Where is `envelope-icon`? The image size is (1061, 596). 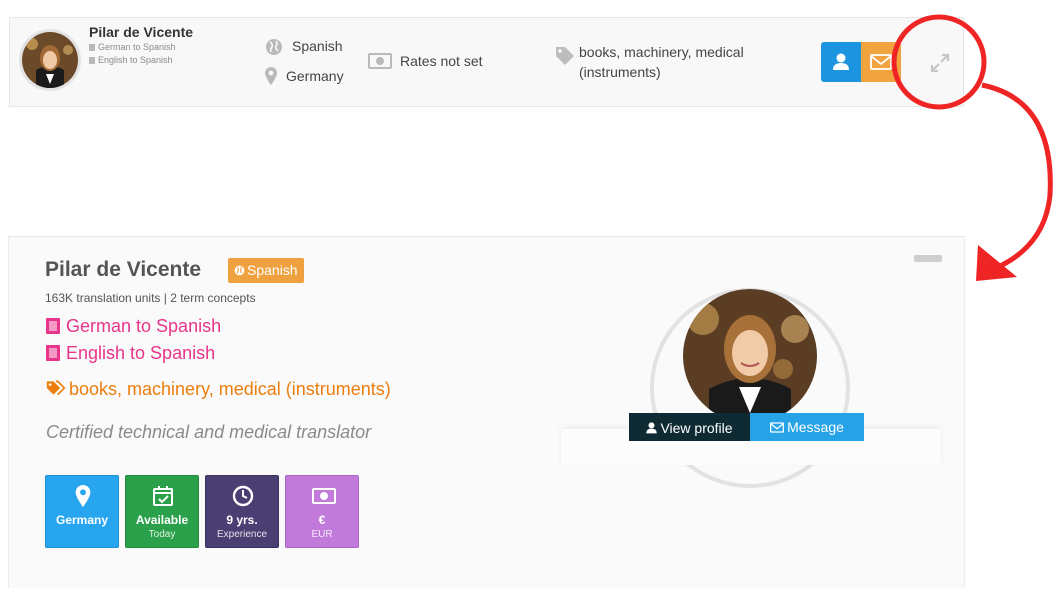 envelope-icon is located at coordinates (777, 427).